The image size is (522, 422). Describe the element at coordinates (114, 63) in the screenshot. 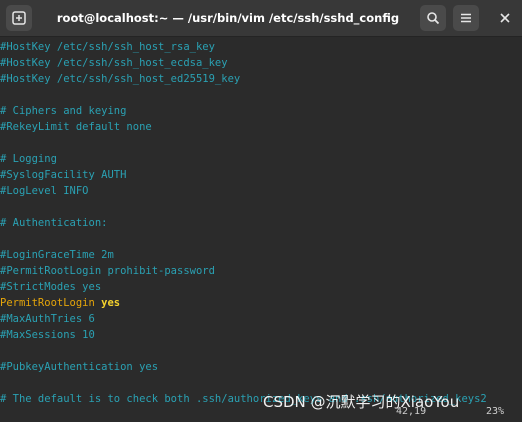

I see `comment-text: #HostKey /etc/ssh/ssh_host_ecdsa_key` at that location.